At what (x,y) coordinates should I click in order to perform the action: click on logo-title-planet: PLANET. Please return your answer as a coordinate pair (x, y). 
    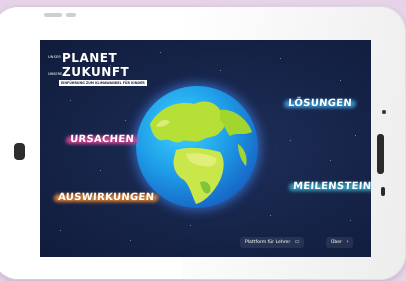
    Looking at the image, I should click on (90, 58).